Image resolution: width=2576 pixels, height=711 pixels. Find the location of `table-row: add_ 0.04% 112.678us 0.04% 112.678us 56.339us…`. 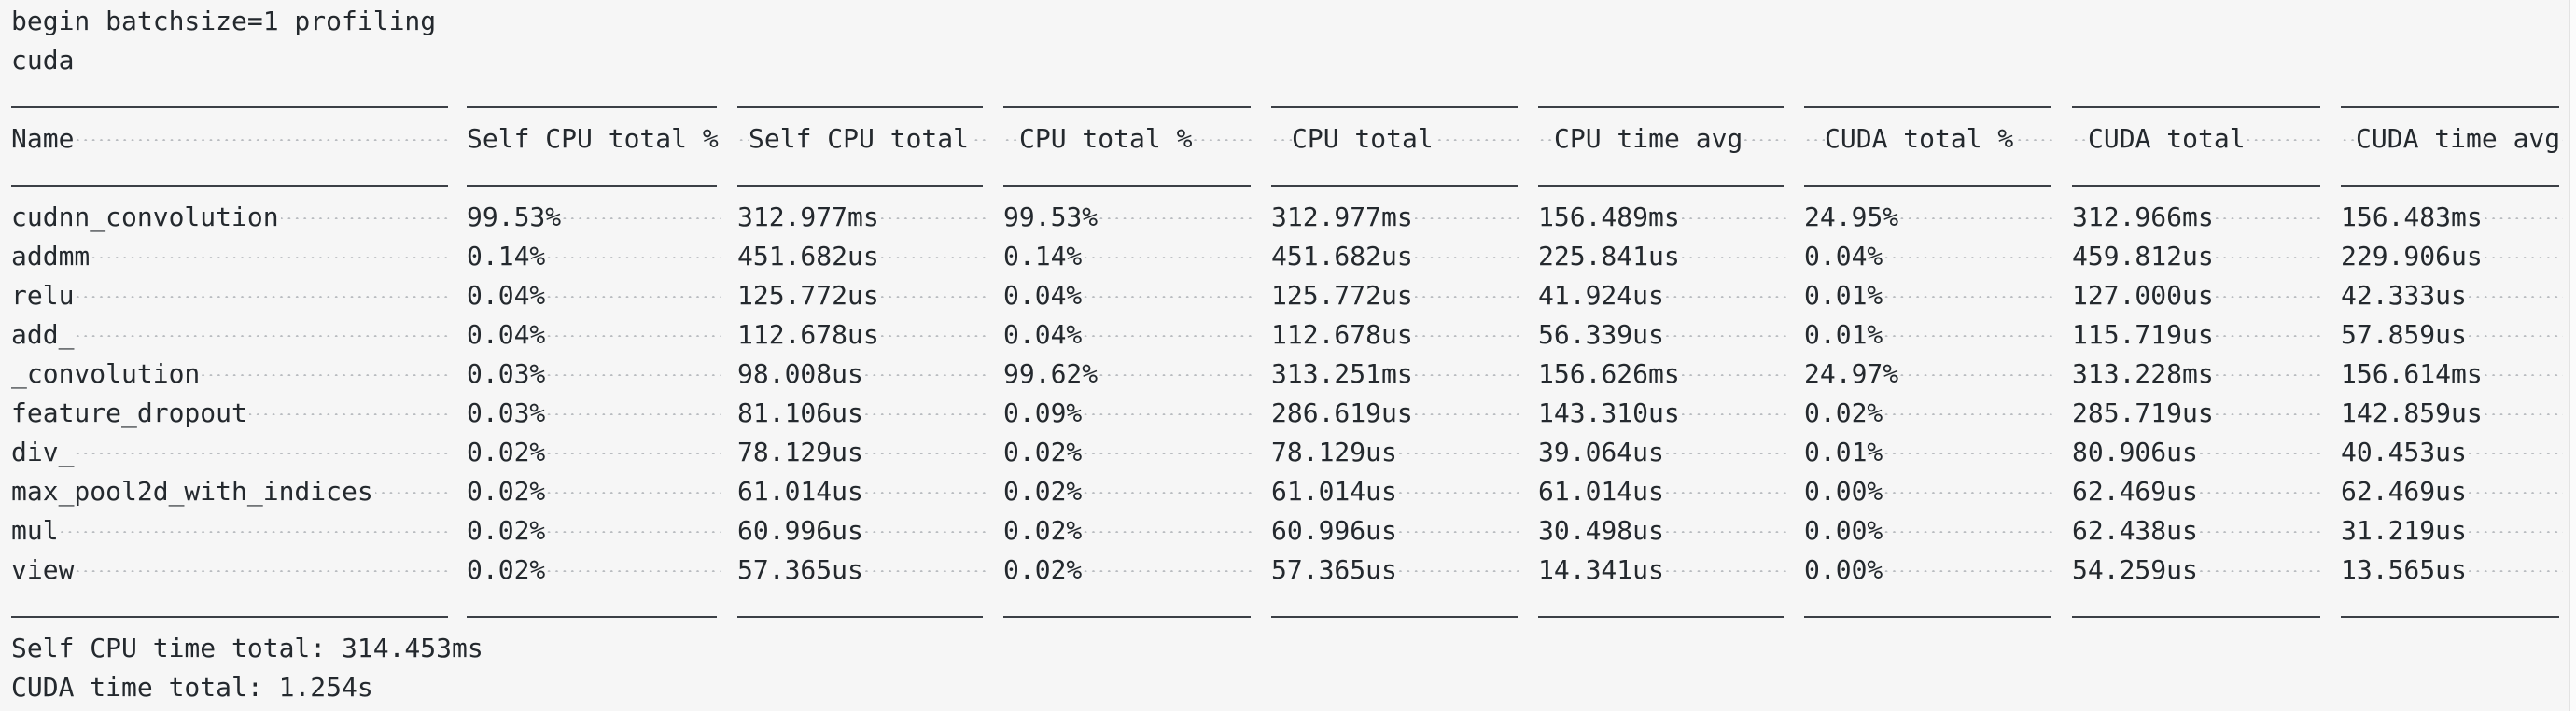

table-row: add_ 0.04% 112.678us 0.04% 112.678us 56.339us… is located at coordinates (1285, 335).